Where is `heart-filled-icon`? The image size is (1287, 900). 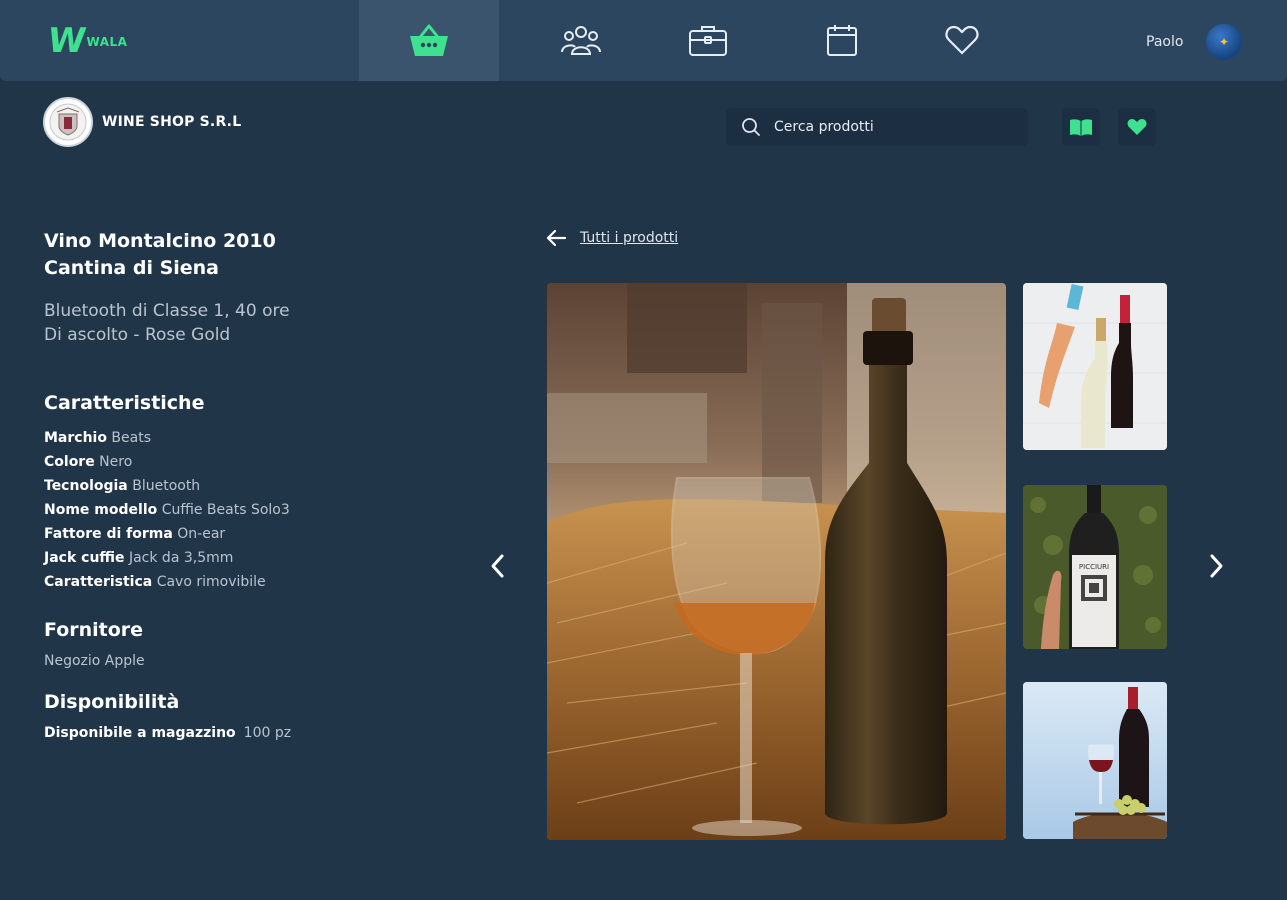 heart-filled-icon is located at coordinates (1137, 127).